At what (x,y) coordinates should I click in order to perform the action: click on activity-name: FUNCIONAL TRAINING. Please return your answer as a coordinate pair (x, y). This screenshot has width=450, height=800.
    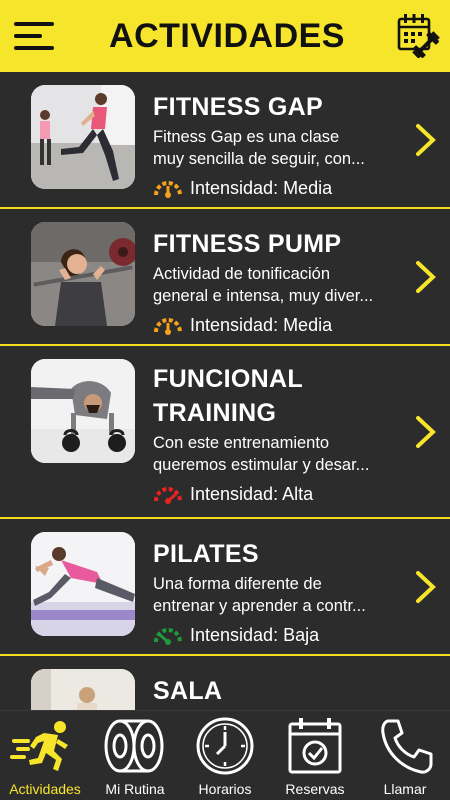
    Looking at the image, I should click on (228, 396).